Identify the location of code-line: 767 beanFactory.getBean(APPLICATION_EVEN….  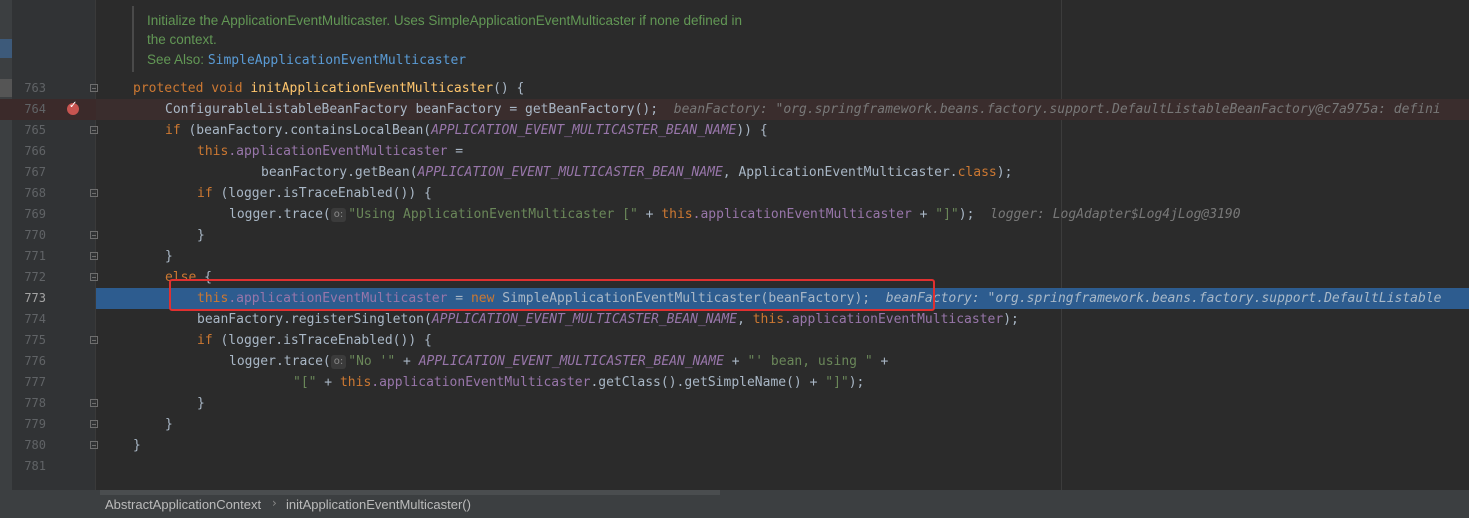
(734, 172).